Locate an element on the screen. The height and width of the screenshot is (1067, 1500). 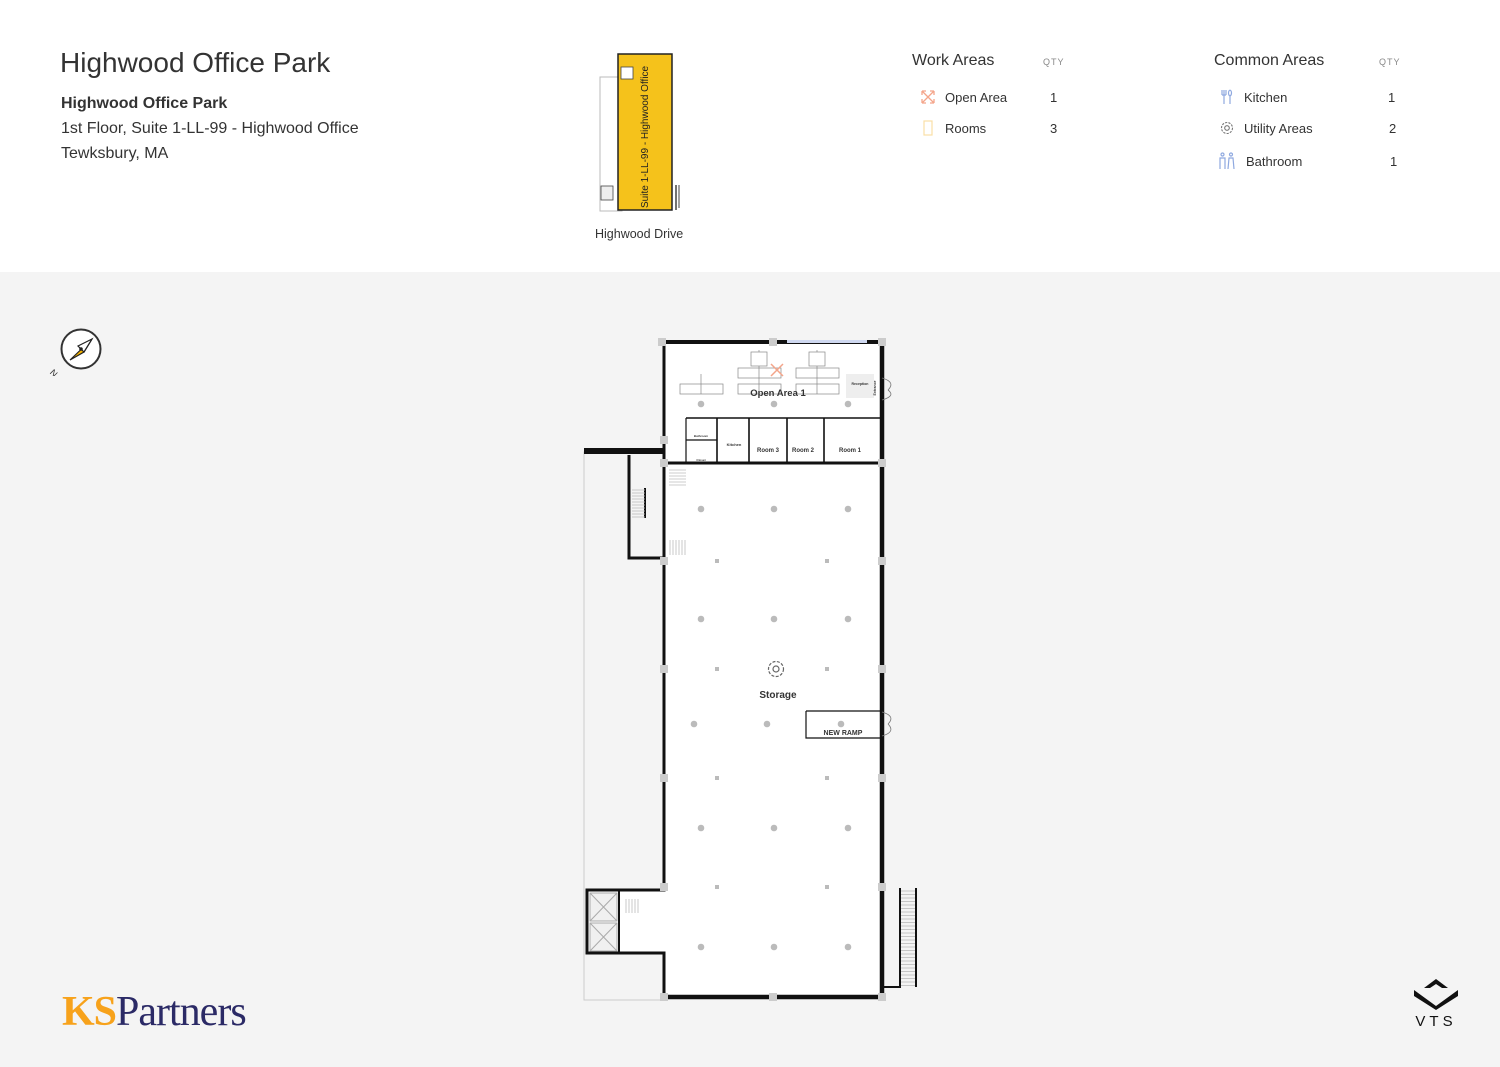
page-title: Highwood Office Park is located at coordinates (195, 62).